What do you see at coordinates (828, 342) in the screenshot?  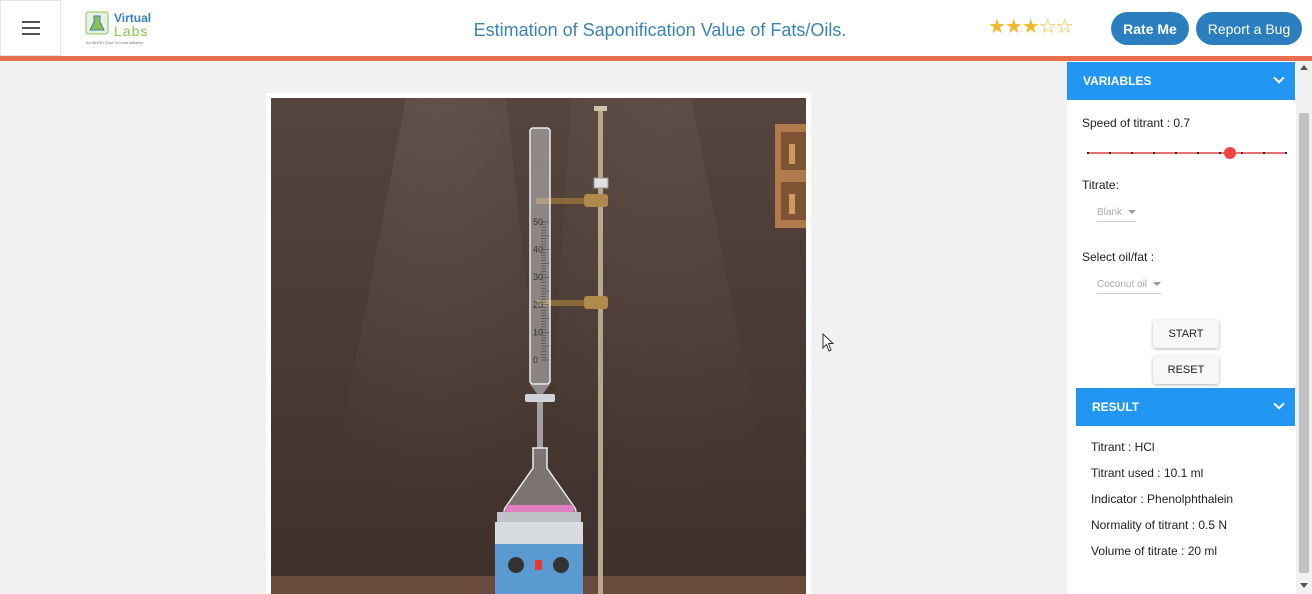 I see `mouse-cursor-icon` at bounding box center [828, 342].